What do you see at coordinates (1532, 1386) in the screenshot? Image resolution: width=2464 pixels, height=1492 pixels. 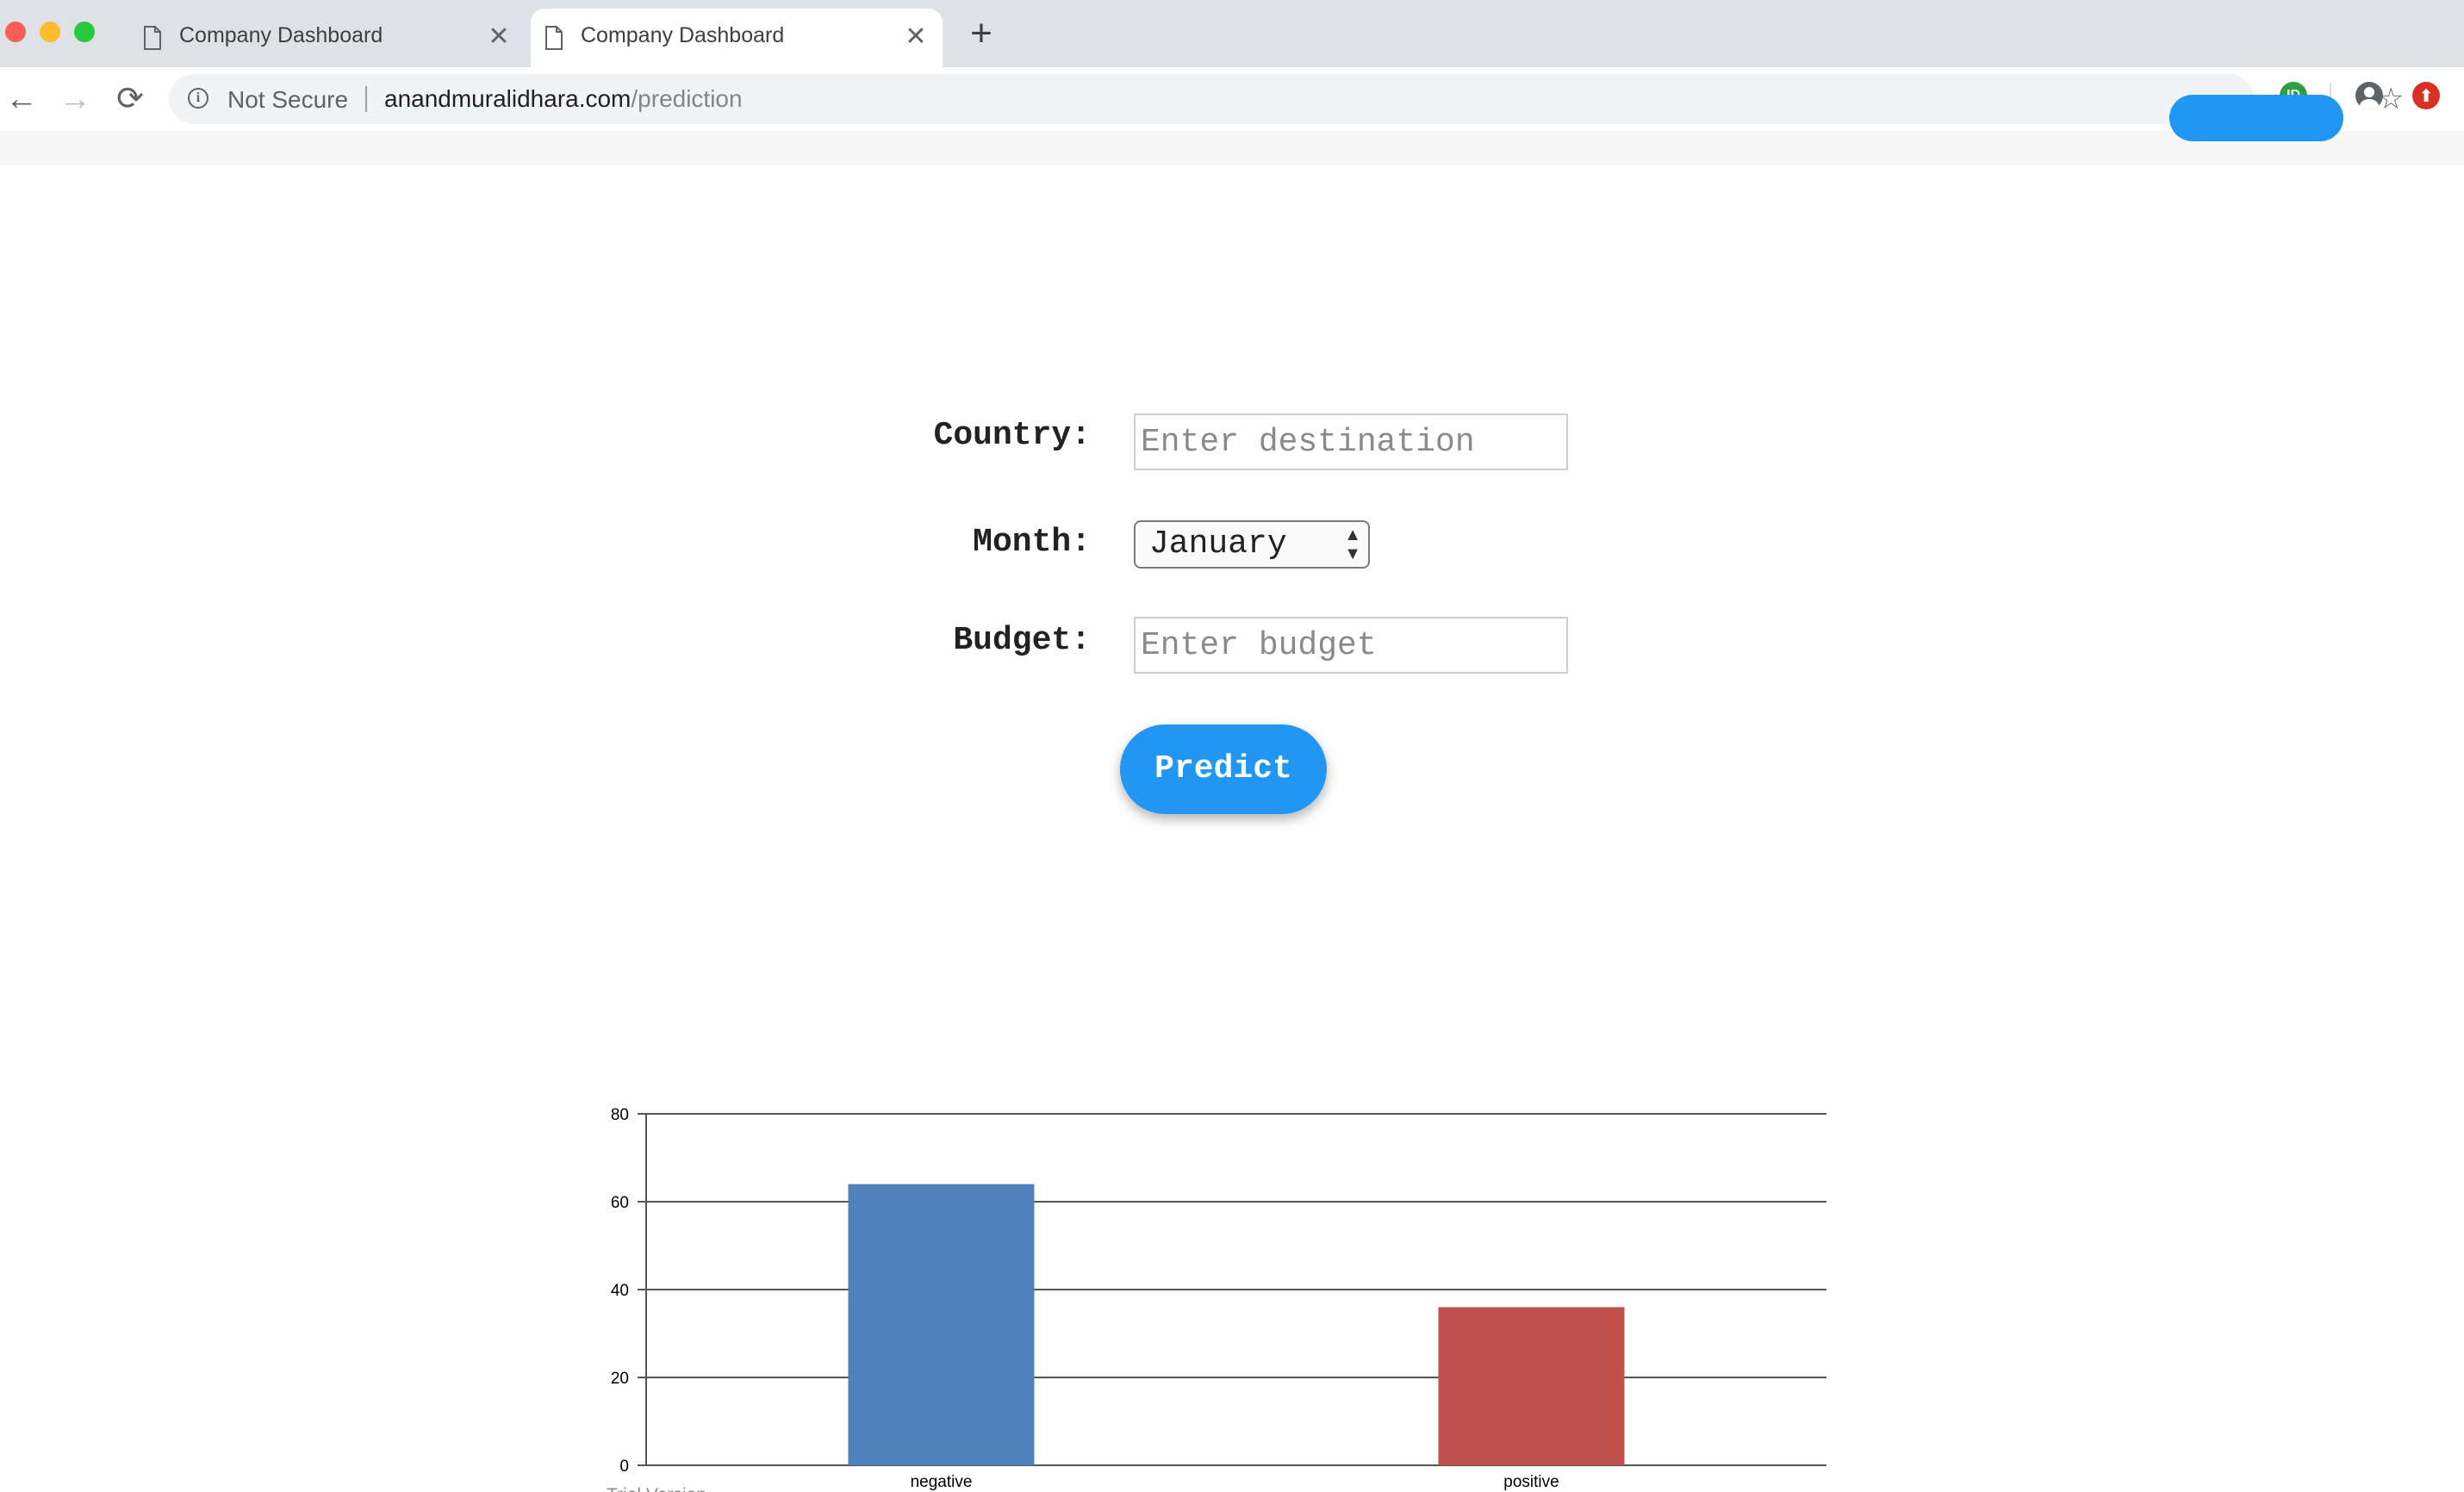 I see `bar-positive` at bounding box center [1532, 1386].